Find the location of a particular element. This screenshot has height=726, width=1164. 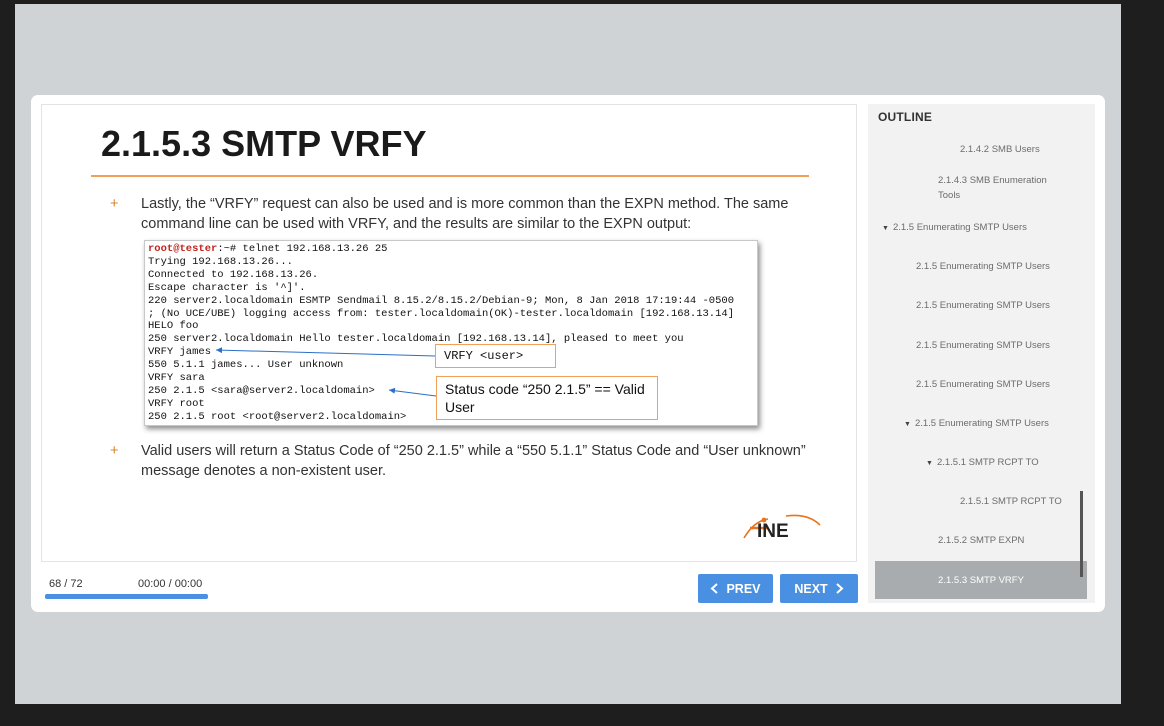

outline-item-expanded: ▼ 2.1.5.1 SMTP RCPT TO is located at coordinates (982, 463).